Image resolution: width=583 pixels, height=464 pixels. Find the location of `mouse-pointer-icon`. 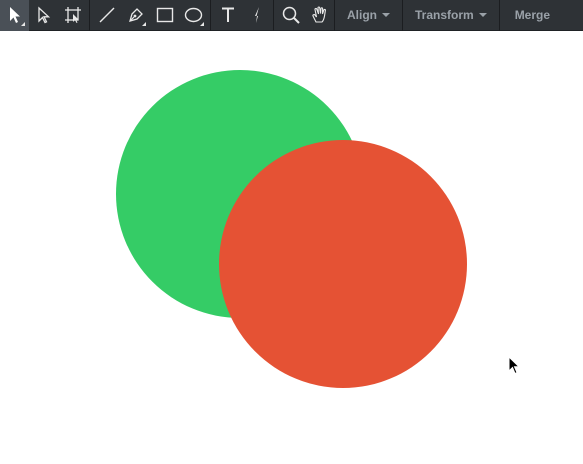

mouse-pointer-icon is located at coordinates (514, 365).